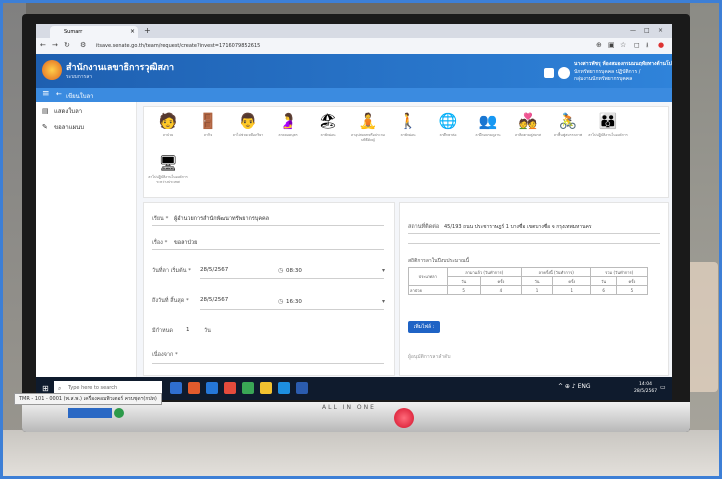  What do you see at coordinates (168, 124) in the screenshot?
I see `leave-type-sick: 🧑 ลาป่วย` at bounding box center [168, 124].